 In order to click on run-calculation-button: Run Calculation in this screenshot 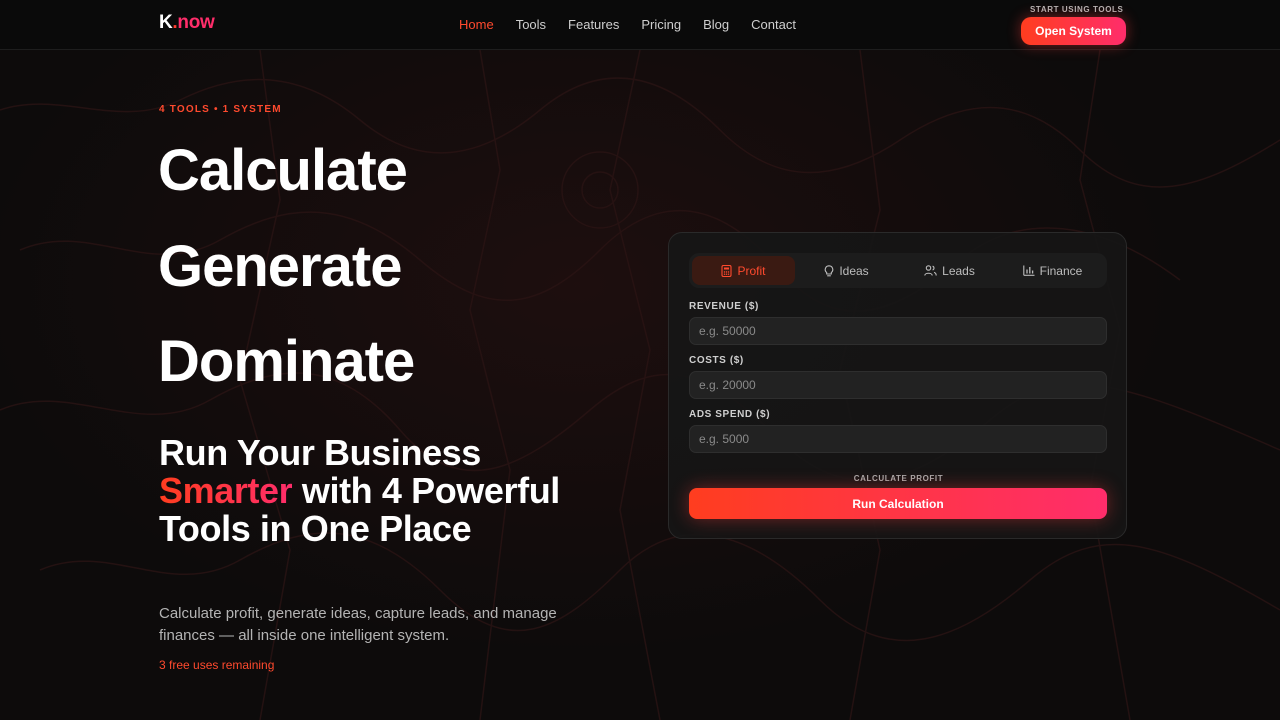, I will do `click(898, 503)`.